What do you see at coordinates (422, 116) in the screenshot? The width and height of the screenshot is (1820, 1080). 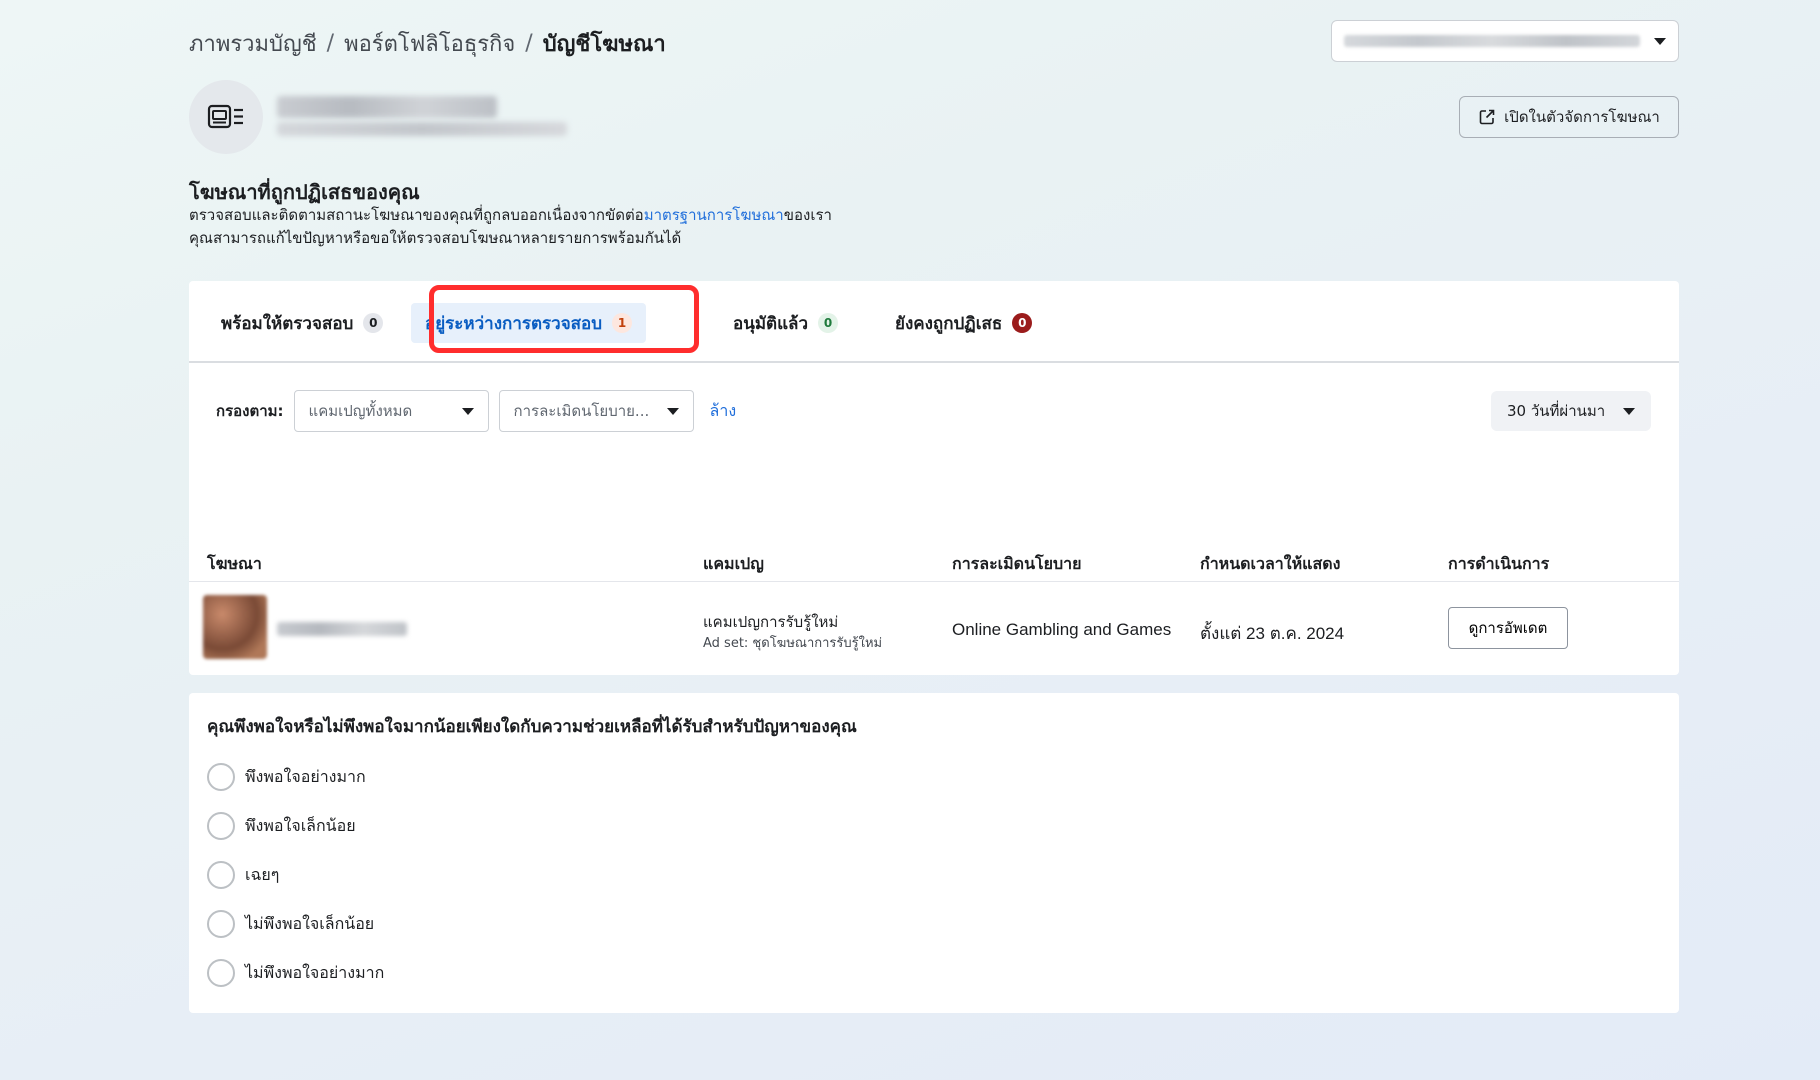 I see `ad-account-name-redacted` at bounding box center [422, 116].